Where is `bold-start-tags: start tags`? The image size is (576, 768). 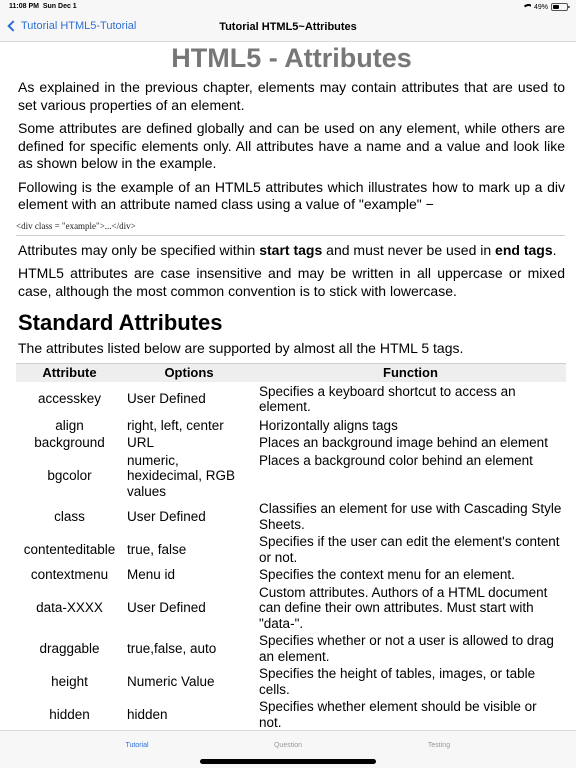
bold-start-tags: start tags is located at coordinates (291, 249).